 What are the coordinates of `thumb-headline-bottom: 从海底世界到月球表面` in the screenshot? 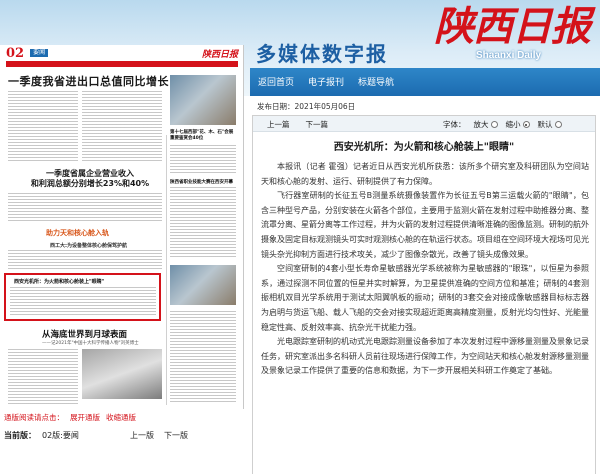 It's located at (84, 334).